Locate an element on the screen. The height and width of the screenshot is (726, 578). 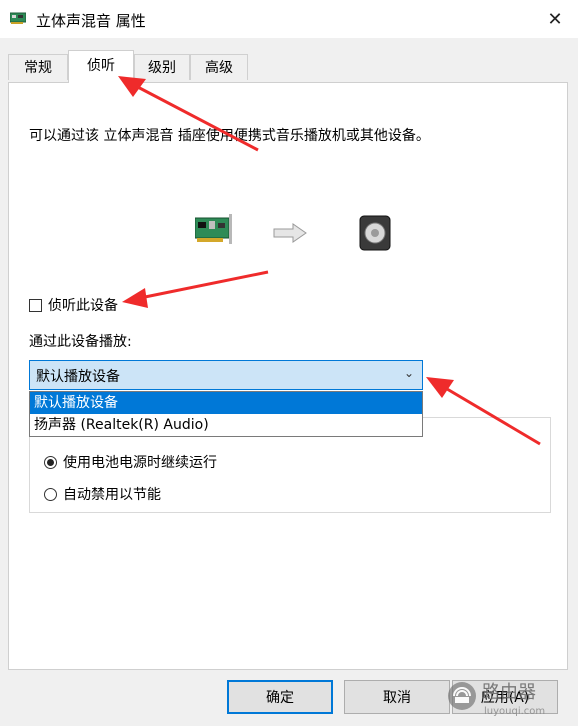
playback-device-options: 默认播放设备 扬声器 (Realtek(R) Audio) is located at coordinates (226, 414).